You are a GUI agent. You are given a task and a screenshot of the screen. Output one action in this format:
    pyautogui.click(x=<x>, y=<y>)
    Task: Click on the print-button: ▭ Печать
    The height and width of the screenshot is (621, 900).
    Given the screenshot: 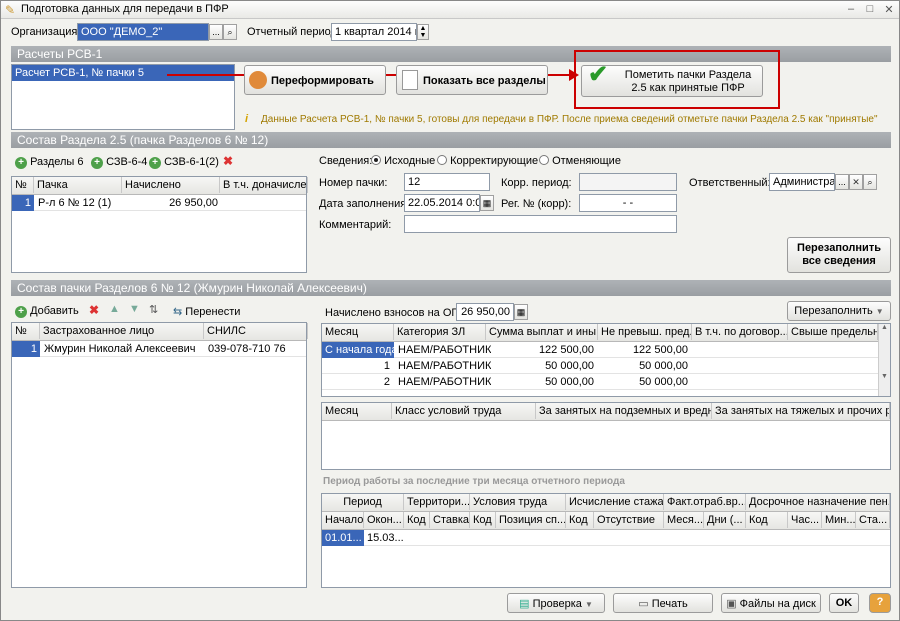 What is the action you would take?
    pyautogui.click(x=663, y=603)
    